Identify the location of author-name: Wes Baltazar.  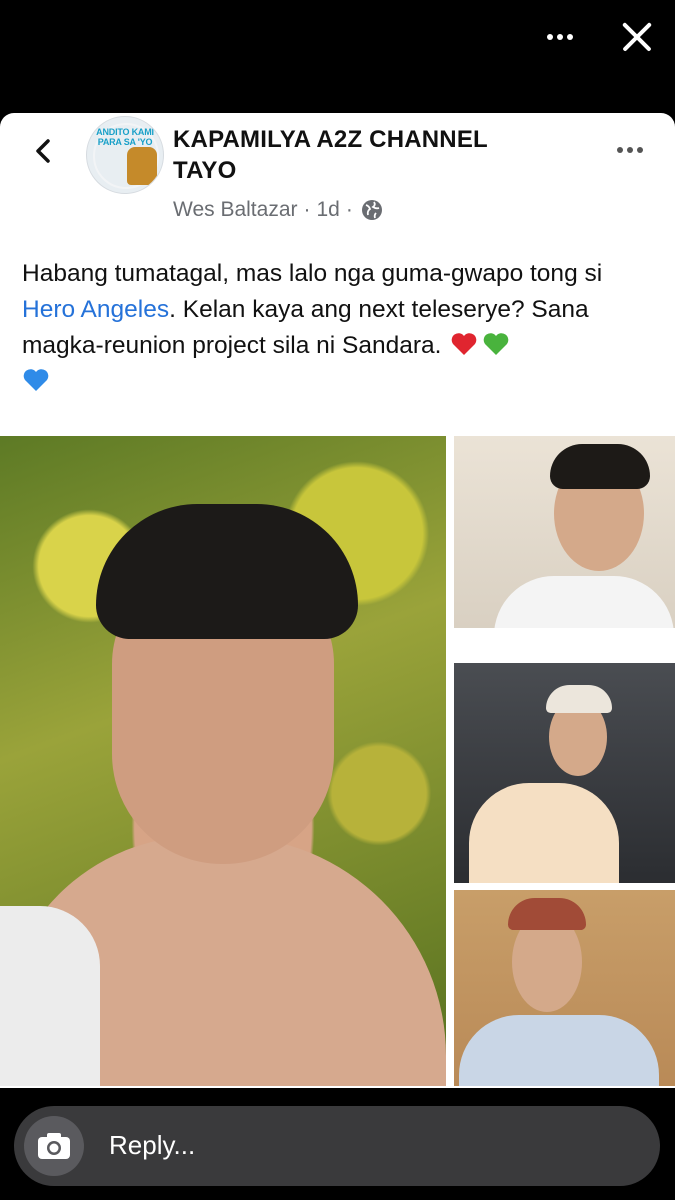
(235, 210).